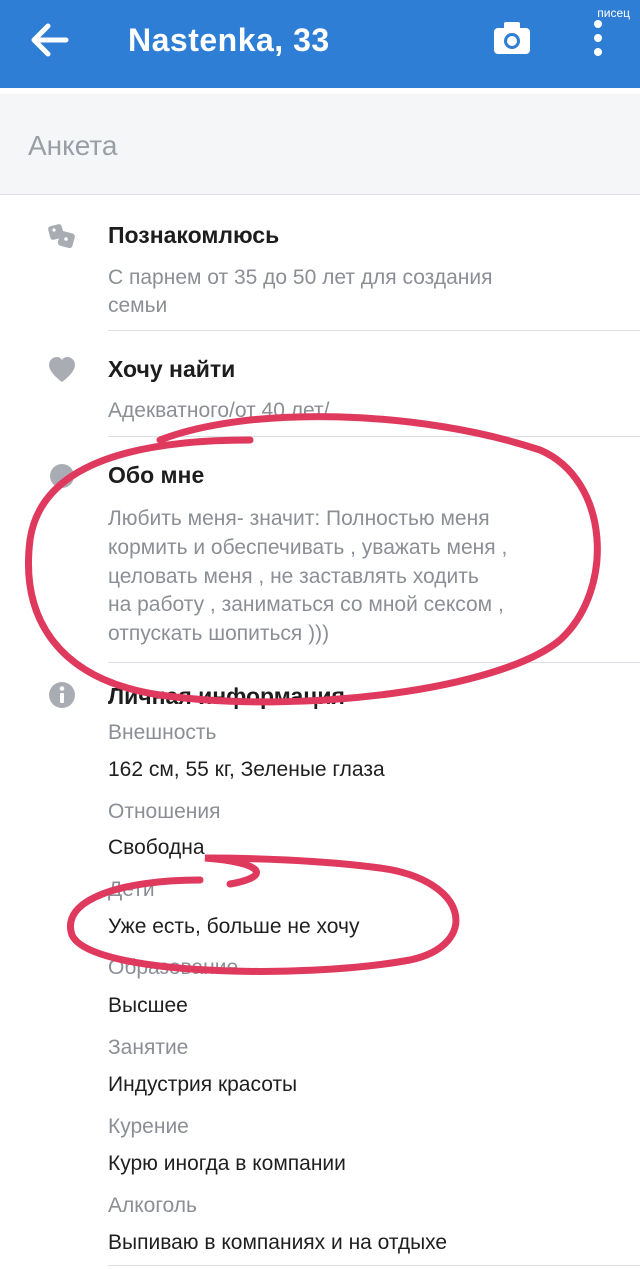 The height and width of the screenshot is (1269, 640). What do you see at coordinates (194, 235) in the screenshot?
I see `meet-heading: Познакомлюсь` at bounding box center [194, 235].